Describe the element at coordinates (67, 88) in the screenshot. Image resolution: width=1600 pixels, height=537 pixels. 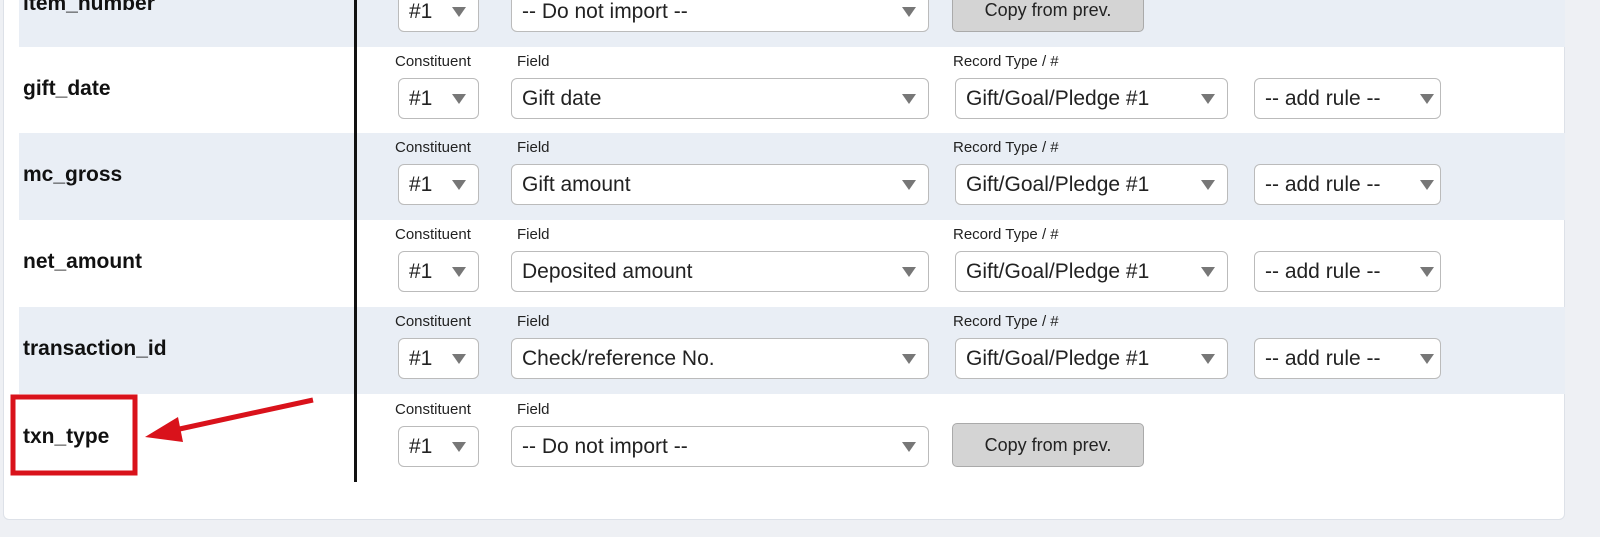
I see `source-field-name: gift_date` at that location.